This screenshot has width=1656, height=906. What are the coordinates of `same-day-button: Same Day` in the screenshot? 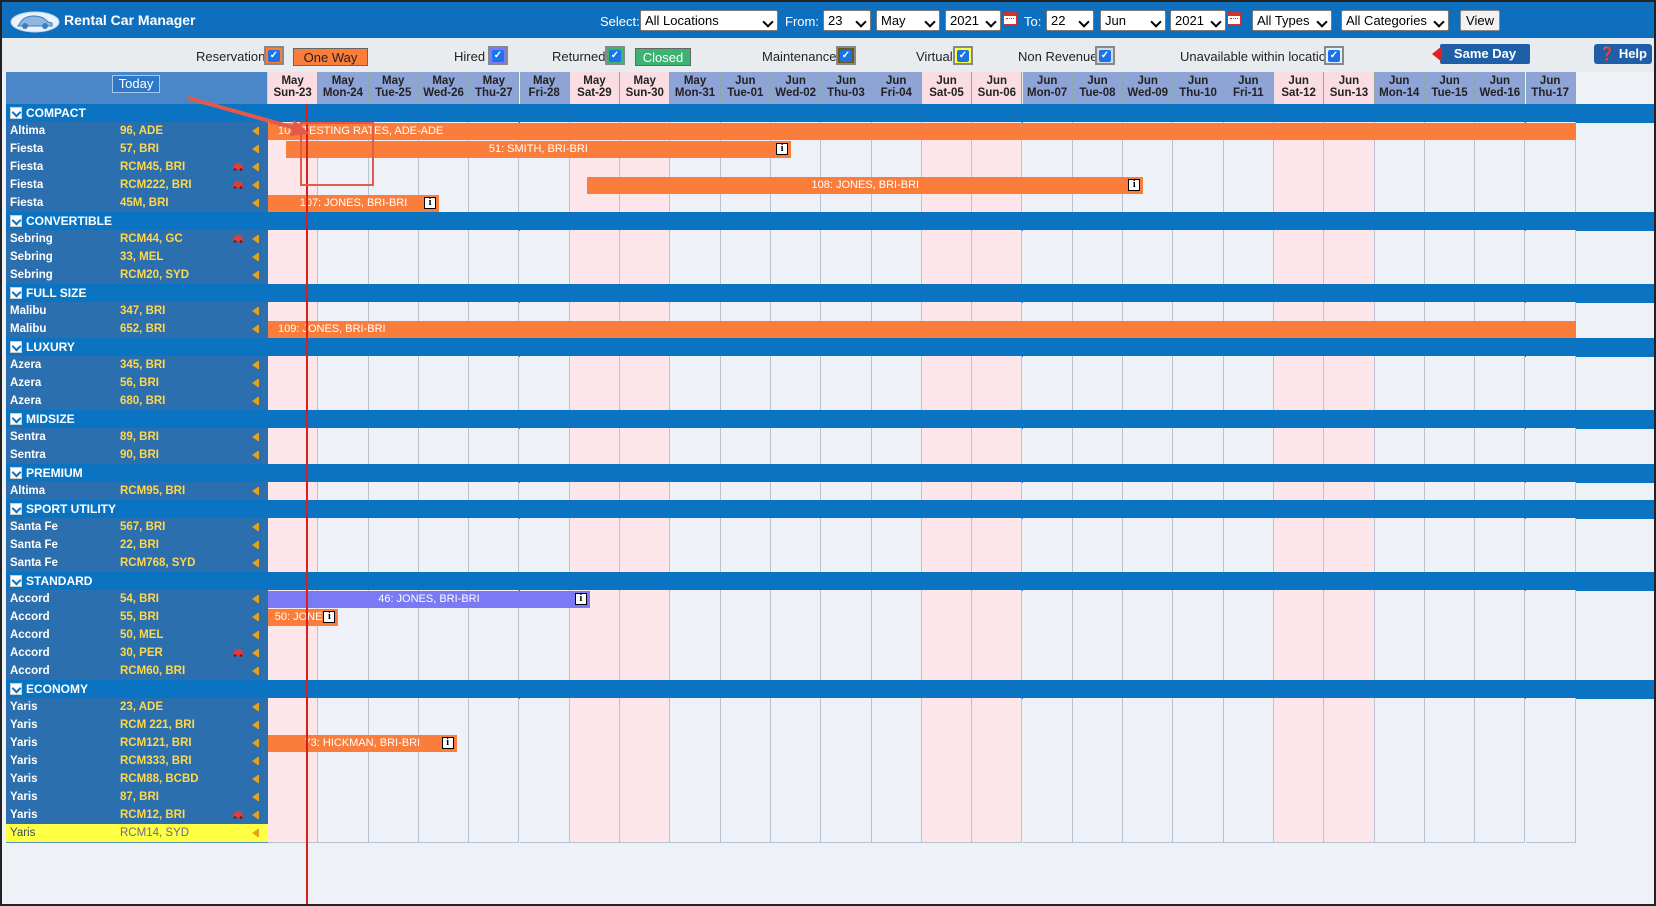 It's located at (1481, 54).